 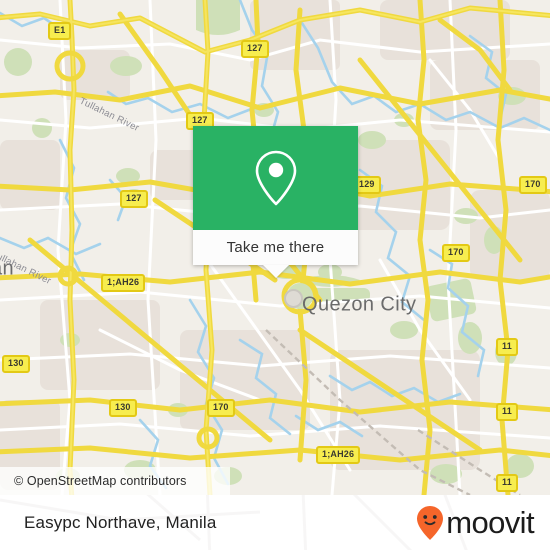 I want to click on location-popup-card: Take me there, so click(x=275, y=202).